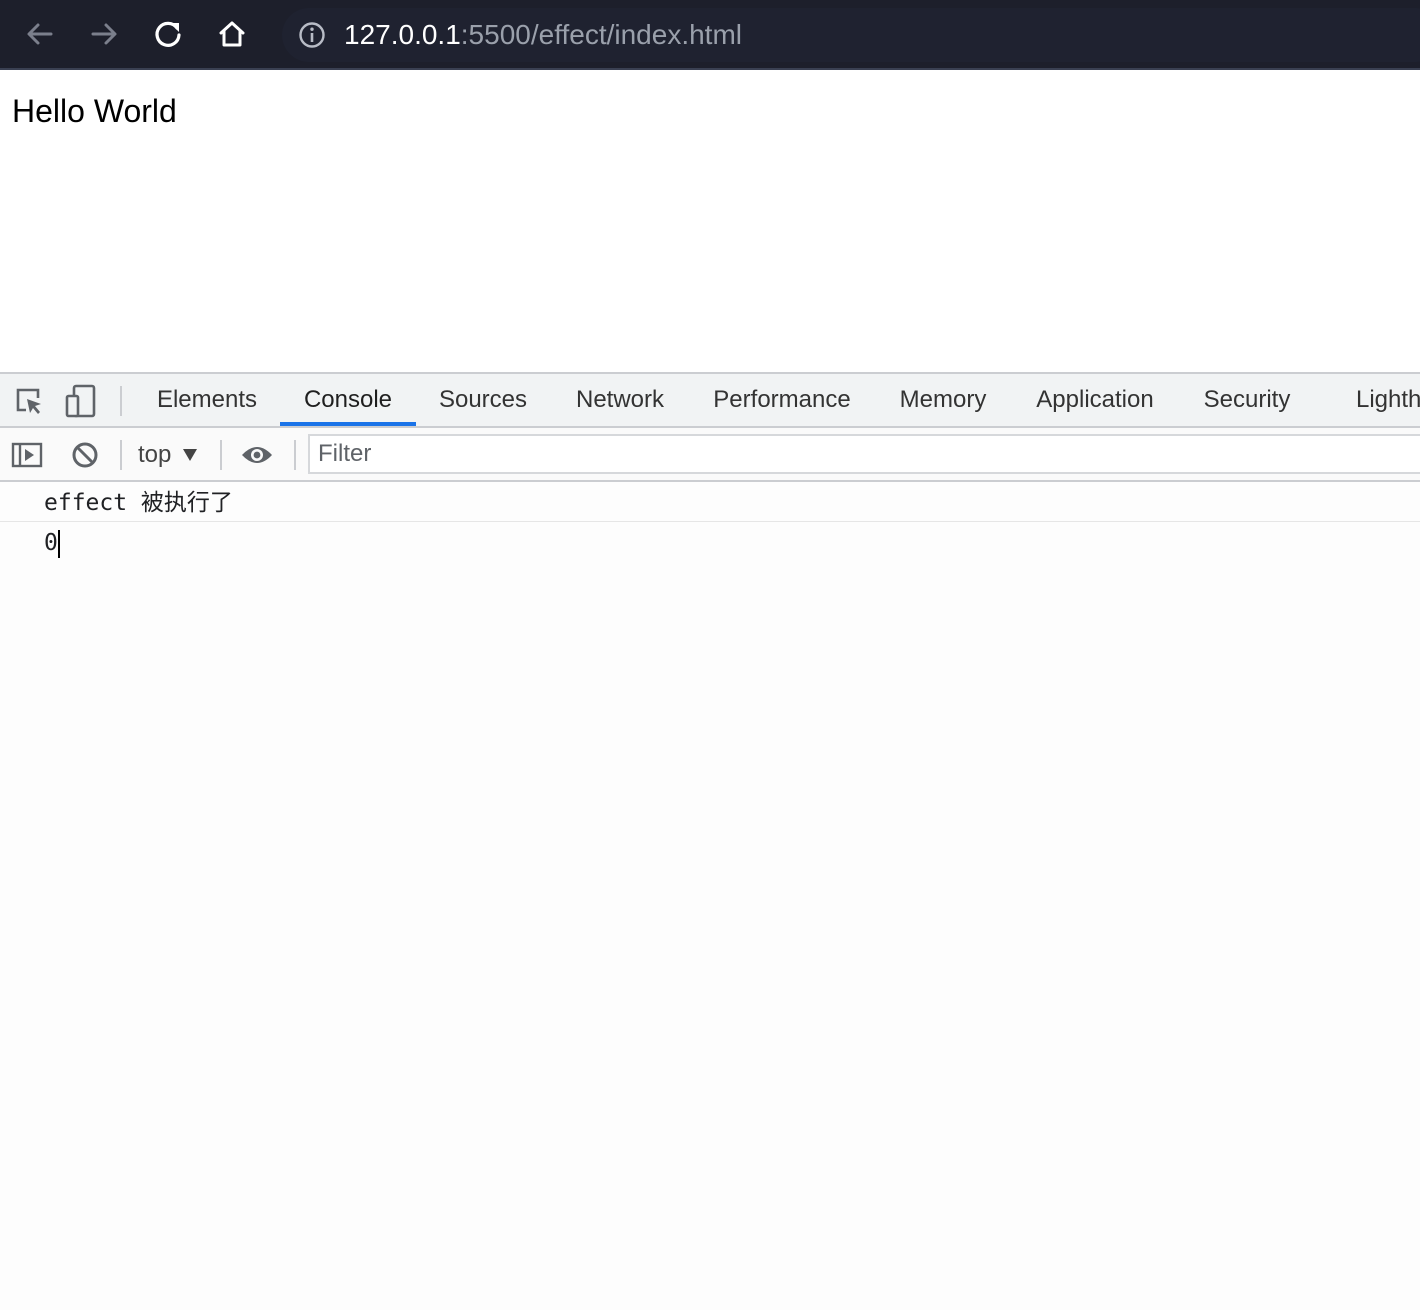 Image resolution: width=1420 pixels, height=1310 pixels. I want to click on url-text: 127.0.0.1:5500/effect/index.html, so click(543, 35).